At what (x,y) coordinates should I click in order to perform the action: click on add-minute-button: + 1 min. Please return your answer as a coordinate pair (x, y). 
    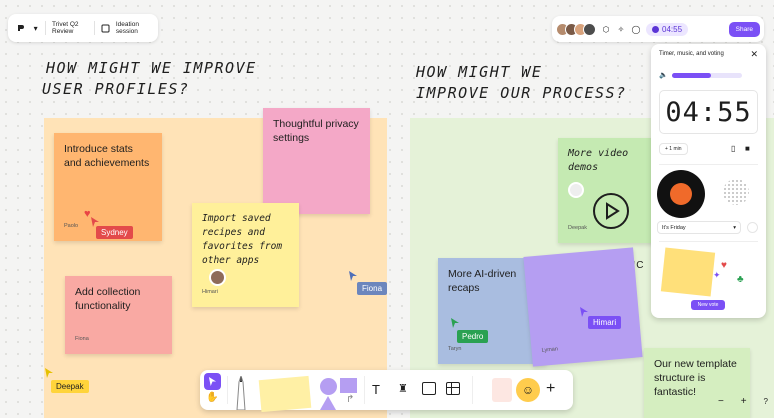
    Looking at the image, I should click on (673, 149).